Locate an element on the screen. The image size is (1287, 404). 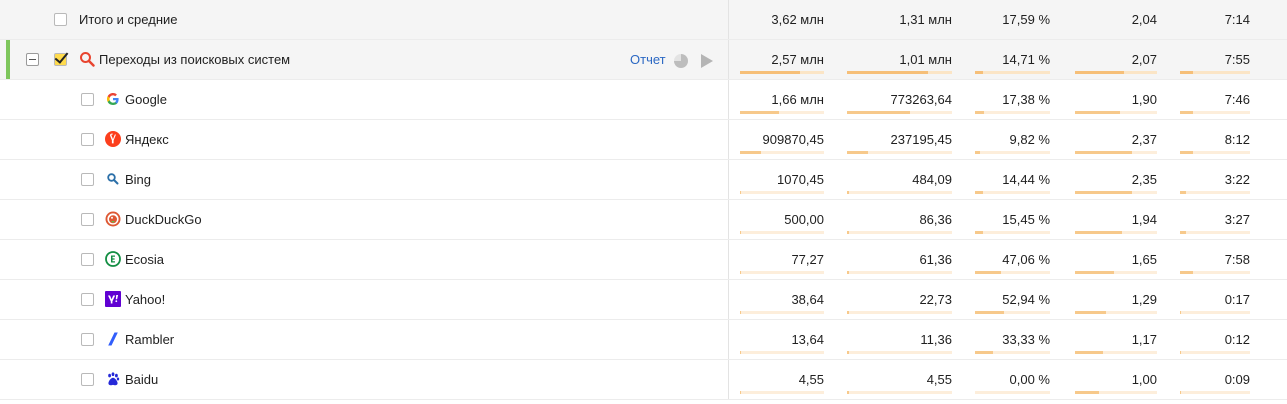
metric-value: 1,00 is located at coordinates (1144, 379).